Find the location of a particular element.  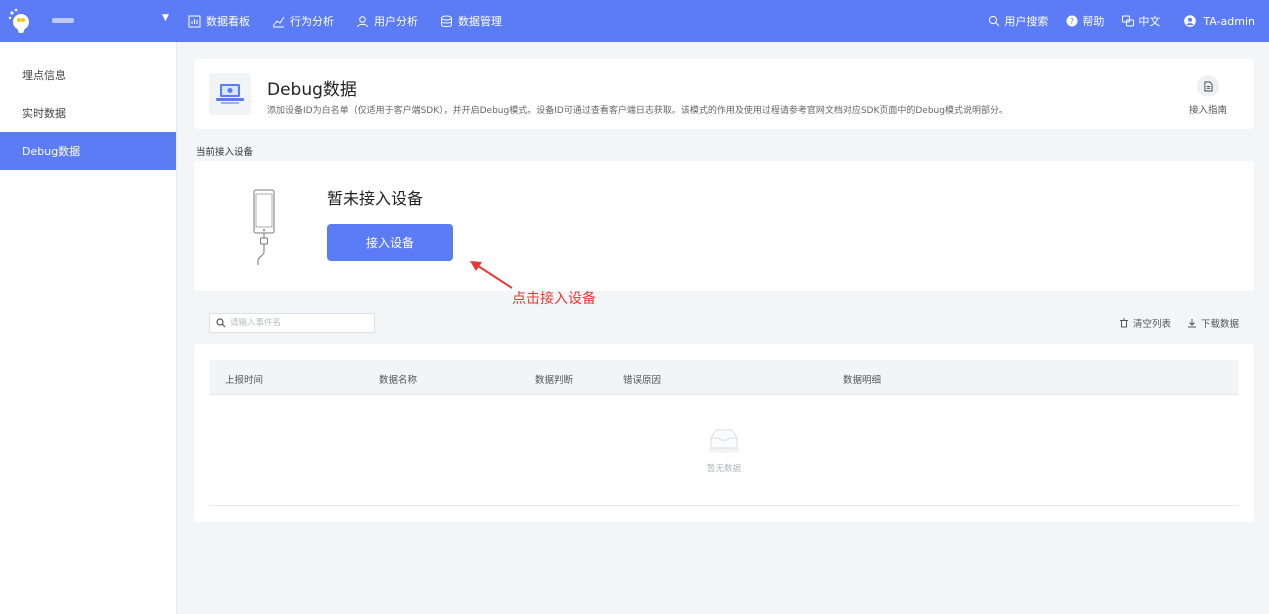

user-menu: TA-admin is located at coordinates (1219, 21).